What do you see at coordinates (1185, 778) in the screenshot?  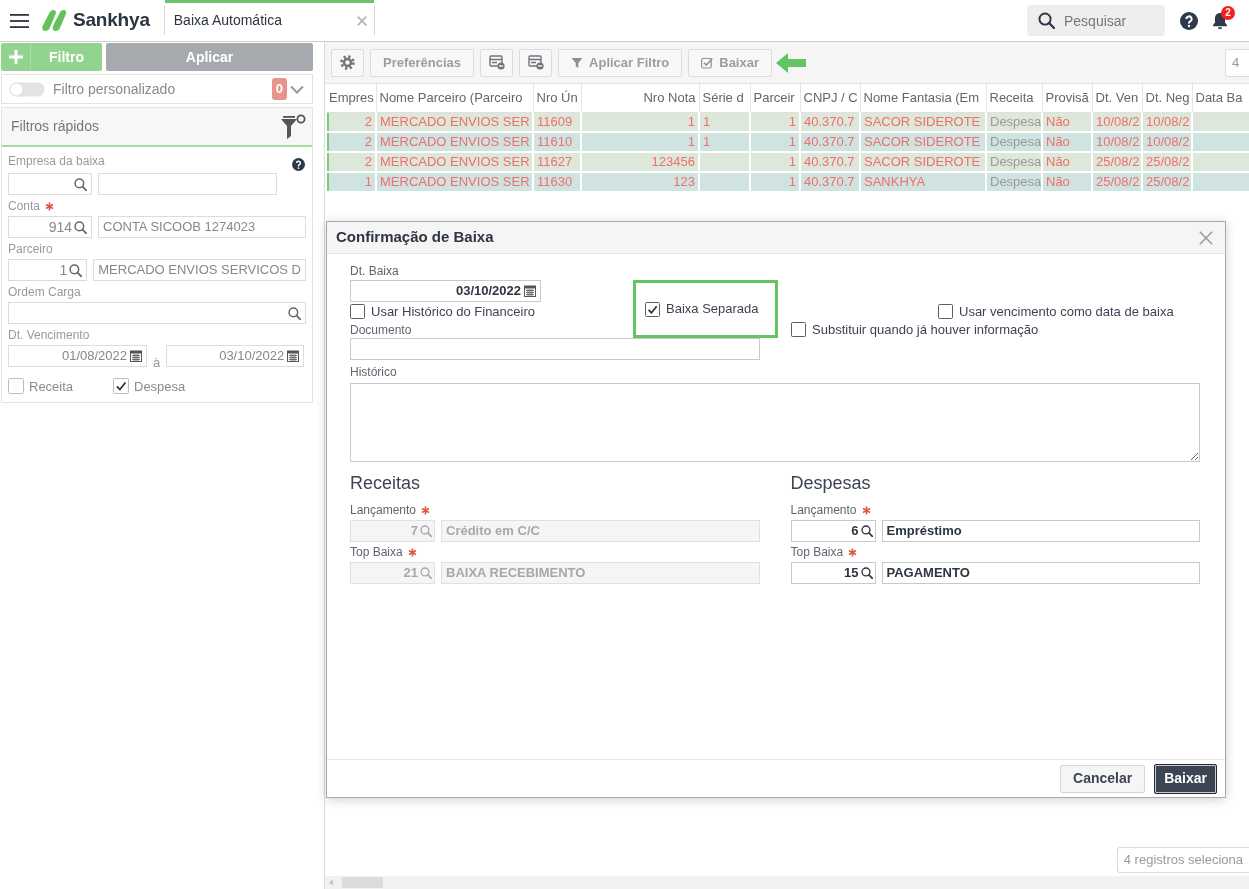 I see `confirm-button: Baixar` at bounding box center [1185, 778].